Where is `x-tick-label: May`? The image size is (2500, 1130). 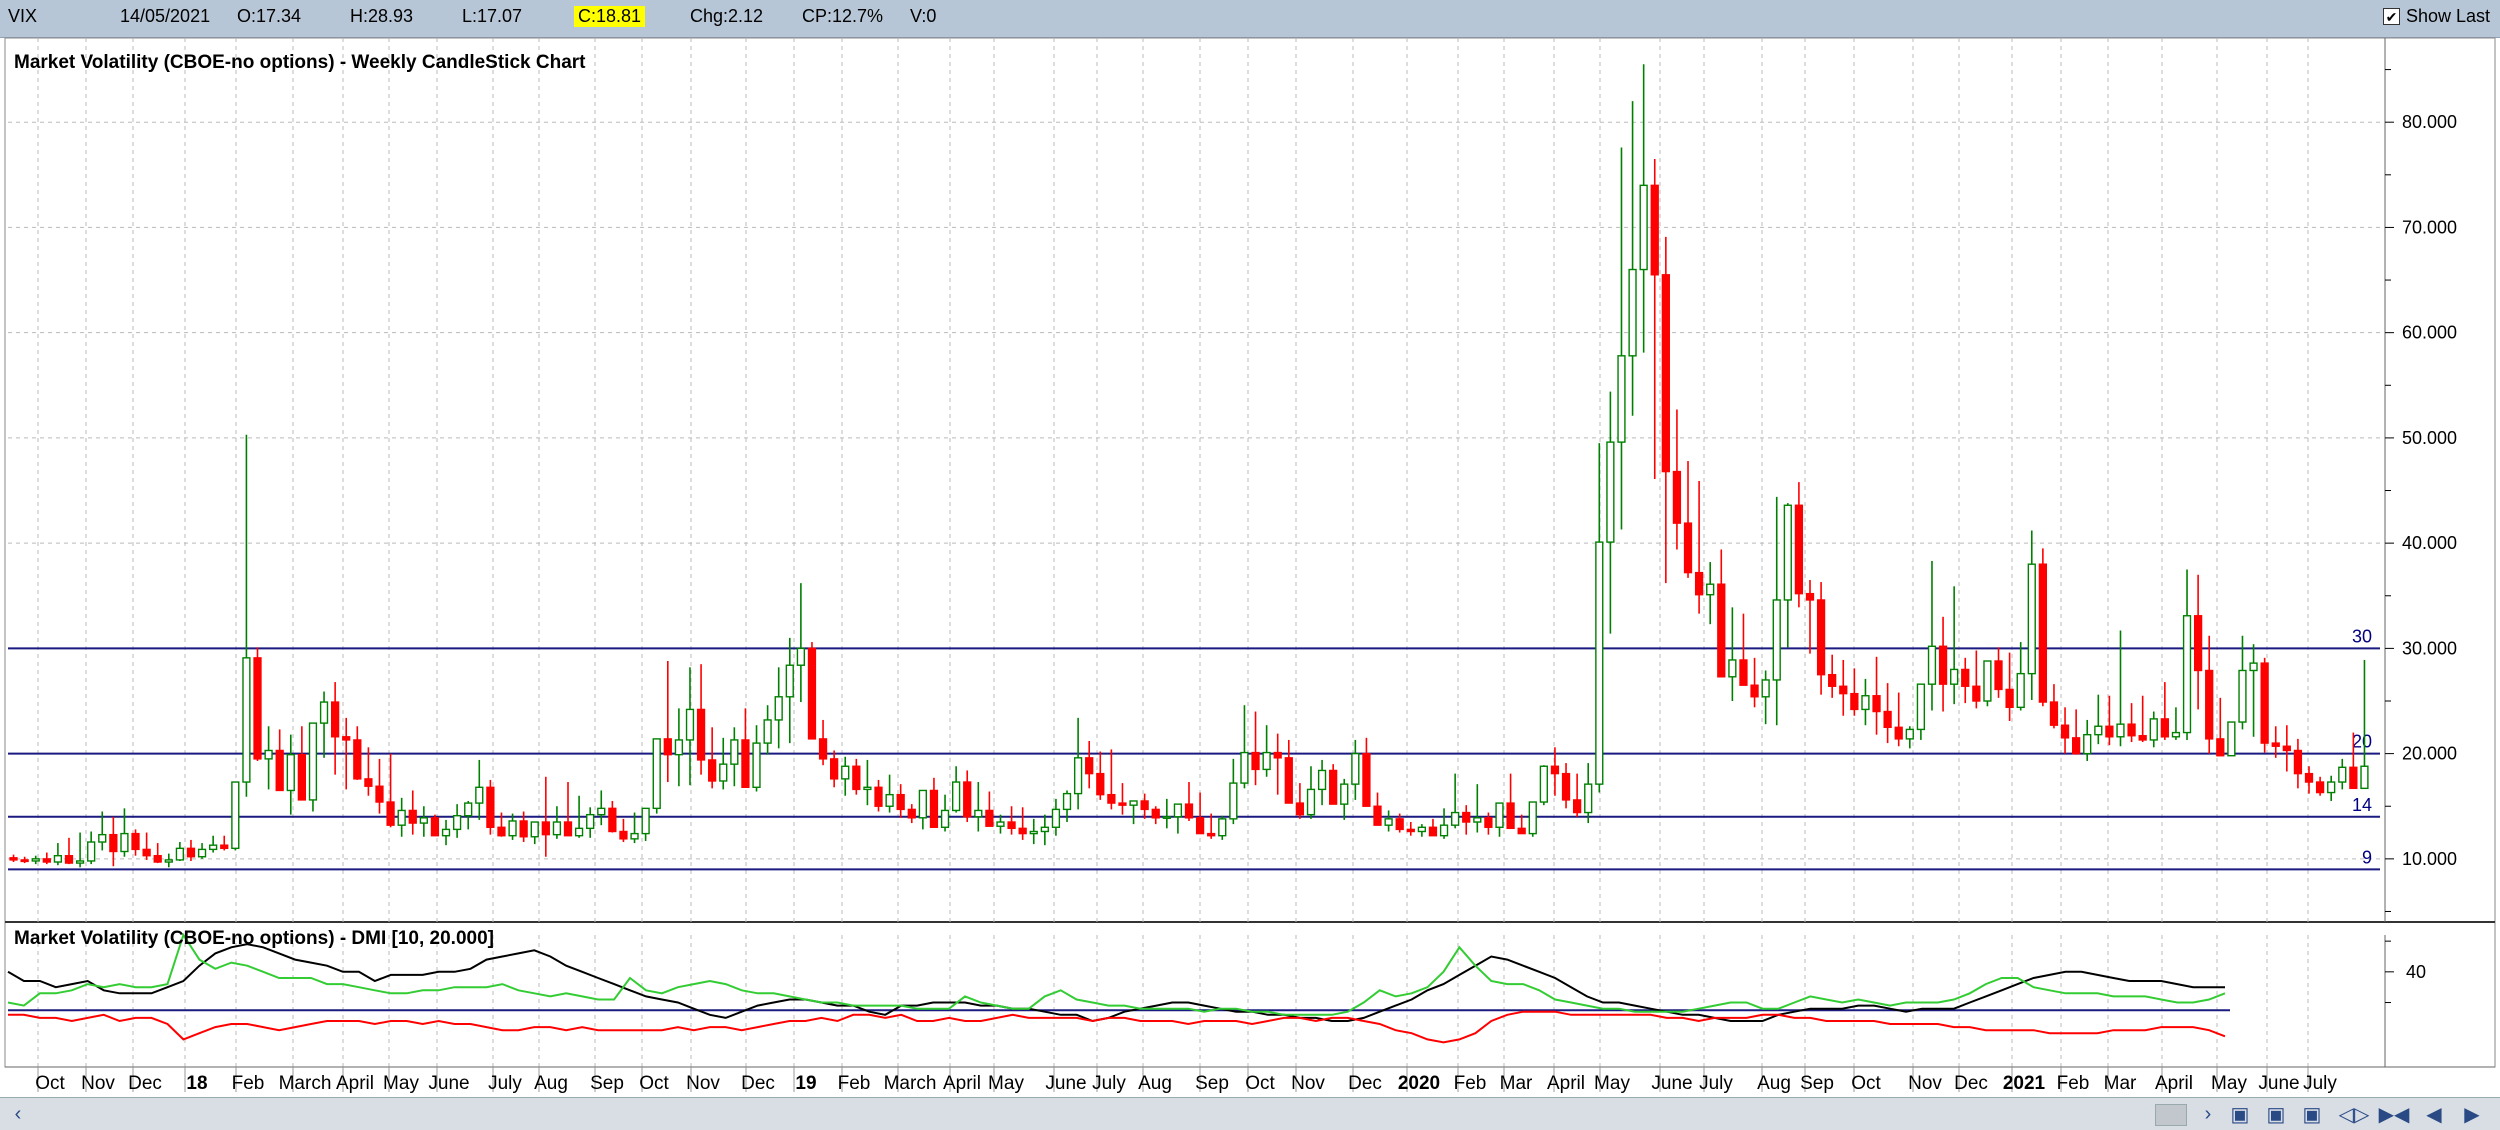 x-tick-label: May is located at coordinates (1612, 1083).